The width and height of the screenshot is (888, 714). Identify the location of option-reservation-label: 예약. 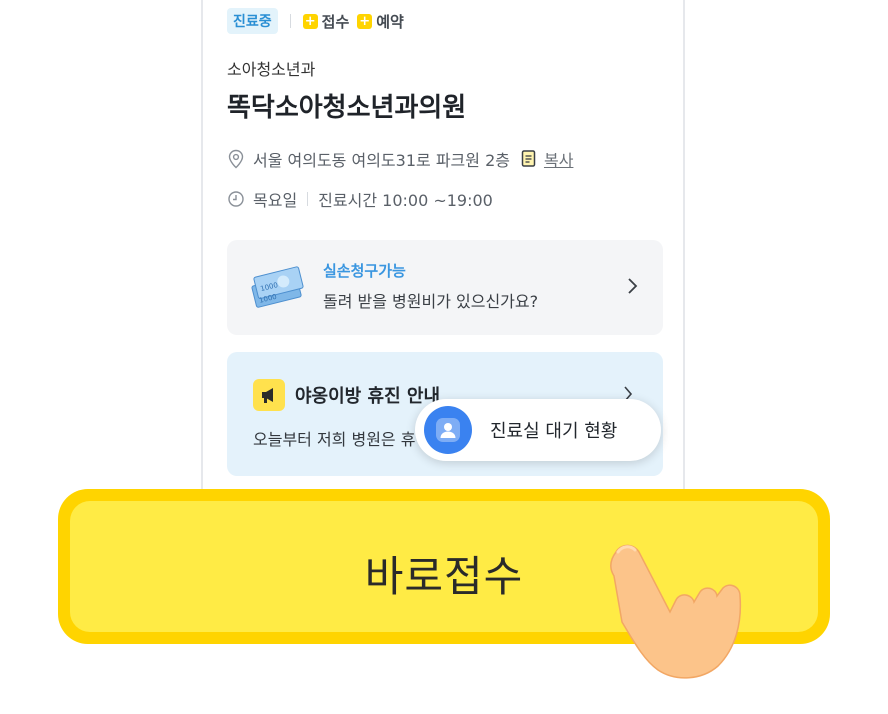
(390, 21).